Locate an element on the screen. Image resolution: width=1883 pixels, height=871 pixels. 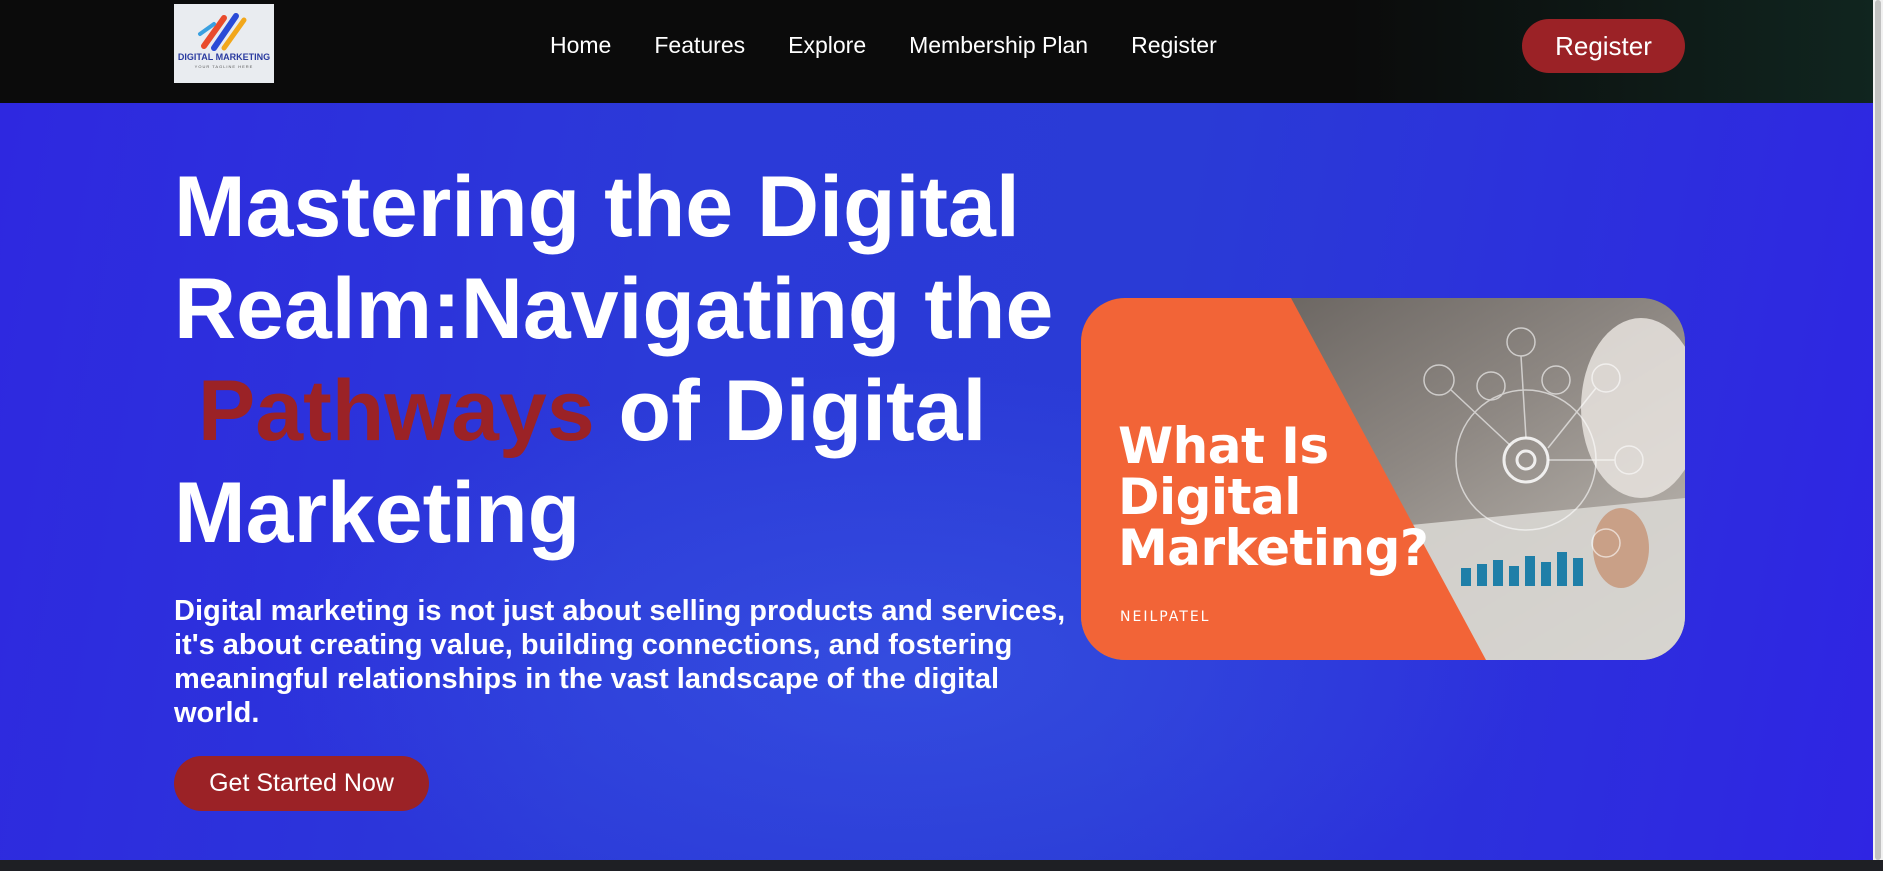
digital-marketing-logo-icon: DIGITAL MARKETING YOUR TAGLINE HERE is located at coordinates (224, 43).